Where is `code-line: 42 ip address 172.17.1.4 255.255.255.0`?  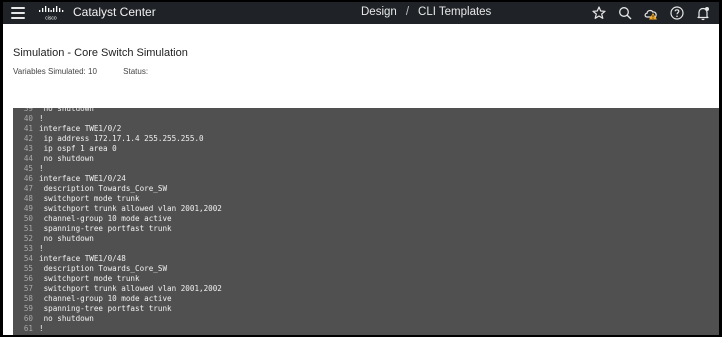 code-line: 42 ip address 172.17.1.4 255.255.255.0 is located at coordinates (117, 139).